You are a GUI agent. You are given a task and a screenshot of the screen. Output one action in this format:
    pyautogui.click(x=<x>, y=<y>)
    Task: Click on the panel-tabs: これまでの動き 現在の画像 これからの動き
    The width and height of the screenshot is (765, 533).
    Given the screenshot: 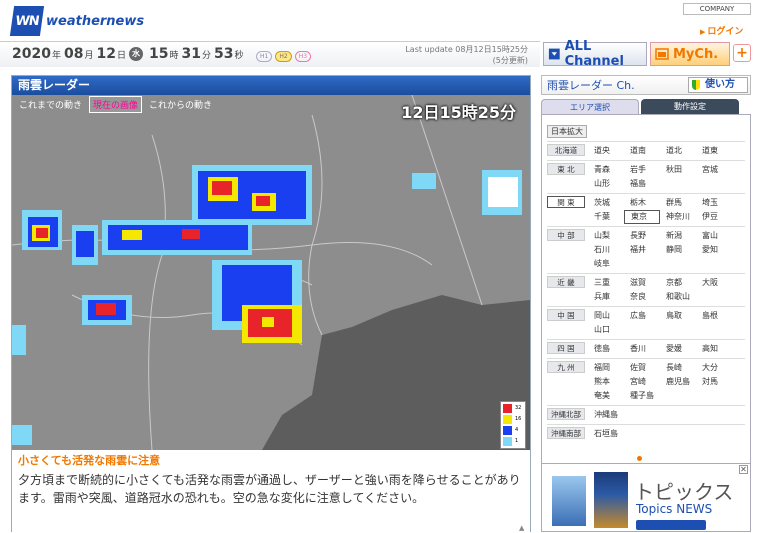 What is the action you would take?
    pyautogui.click(x=113, y=104)
    